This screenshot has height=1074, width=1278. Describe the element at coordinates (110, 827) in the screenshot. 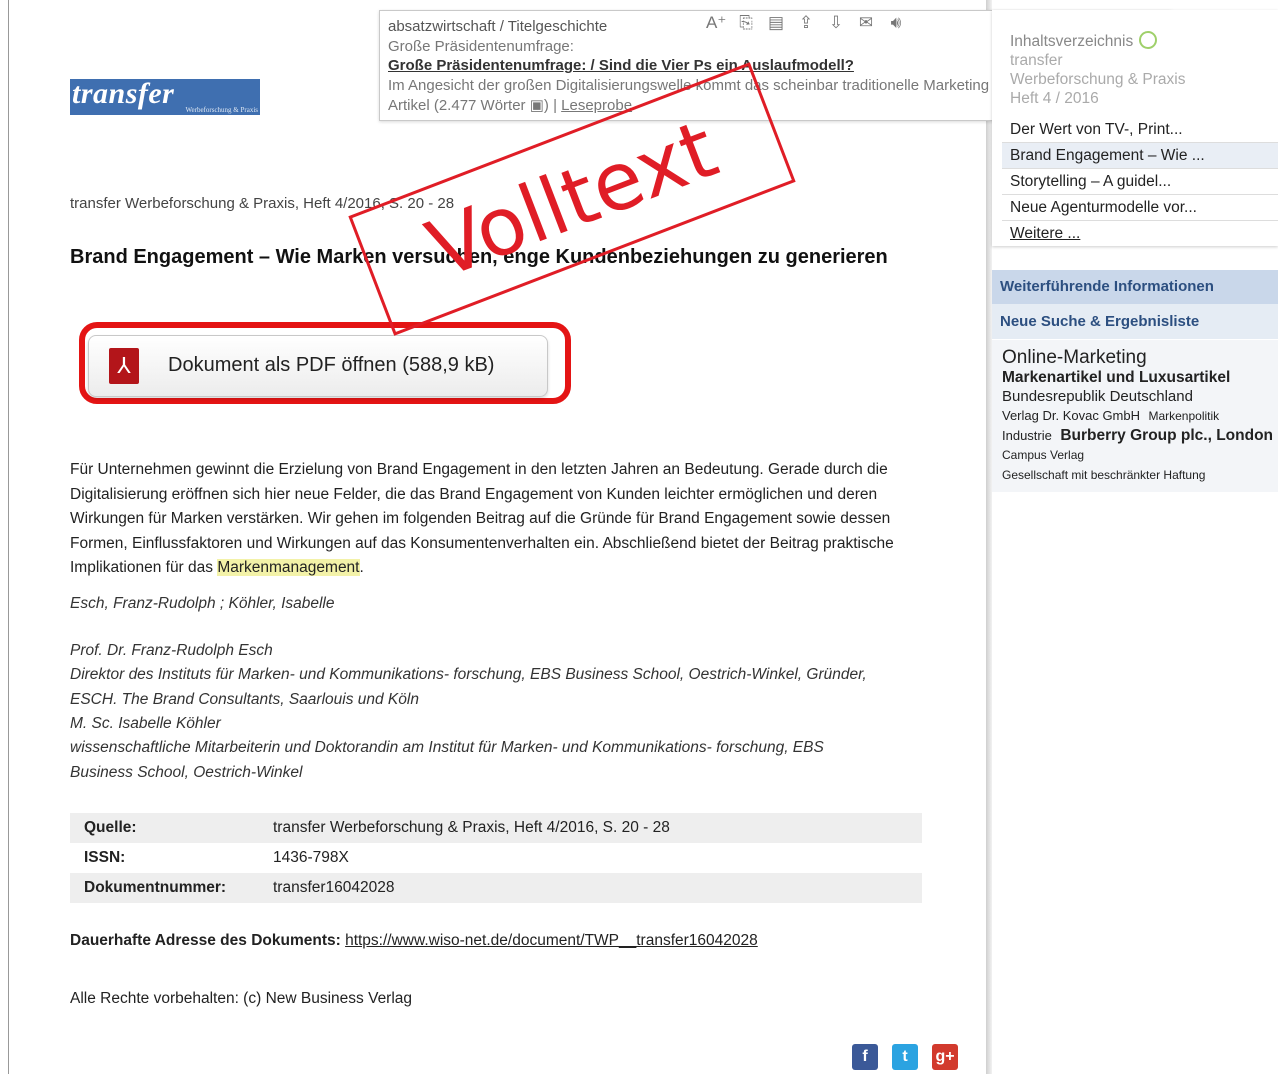

I see `meta-key: Quelle:` at that location.